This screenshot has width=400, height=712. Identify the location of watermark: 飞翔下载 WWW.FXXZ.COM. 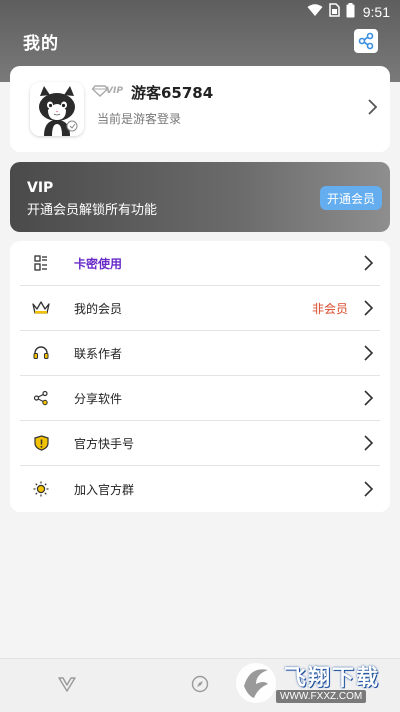
(316, 683).